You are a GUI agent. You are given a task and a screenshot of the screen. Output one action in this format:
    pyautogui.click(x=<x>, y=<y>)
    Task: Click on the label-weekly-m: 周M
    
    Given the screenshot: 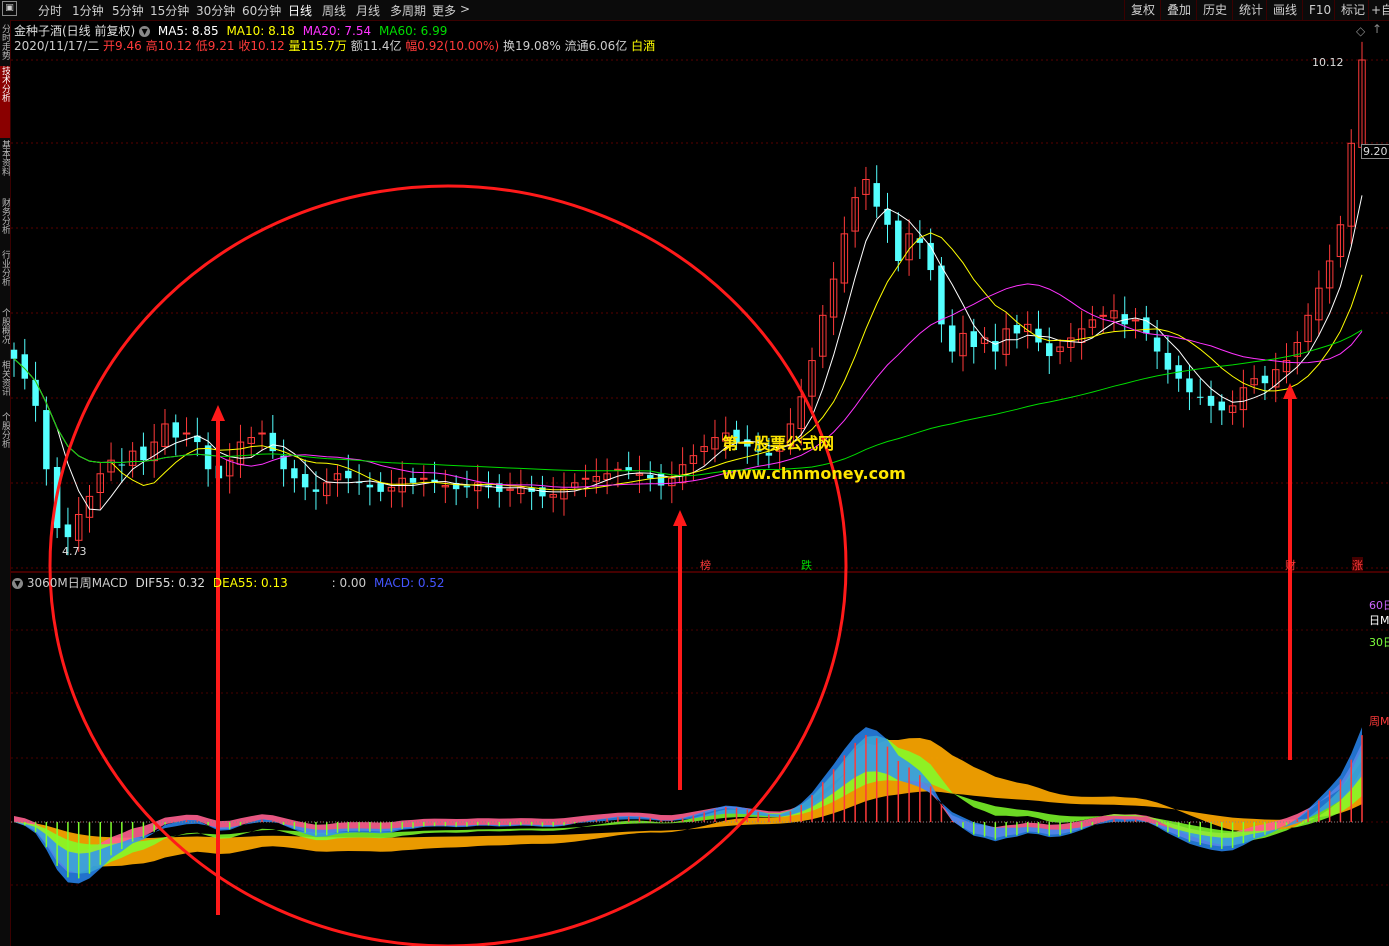 What is the action you would take?
    pyautogui.click(x=1379, y=721)
    